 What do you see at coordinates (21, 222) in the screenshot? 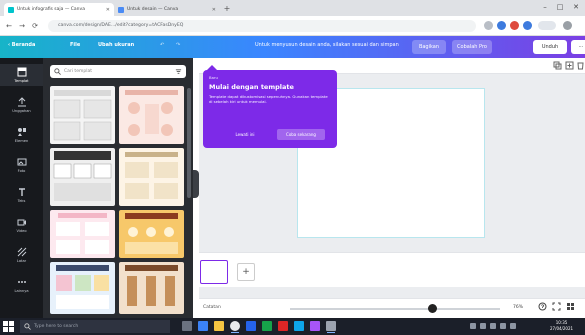
I see `video-icon` at bounding box center [21, 222].